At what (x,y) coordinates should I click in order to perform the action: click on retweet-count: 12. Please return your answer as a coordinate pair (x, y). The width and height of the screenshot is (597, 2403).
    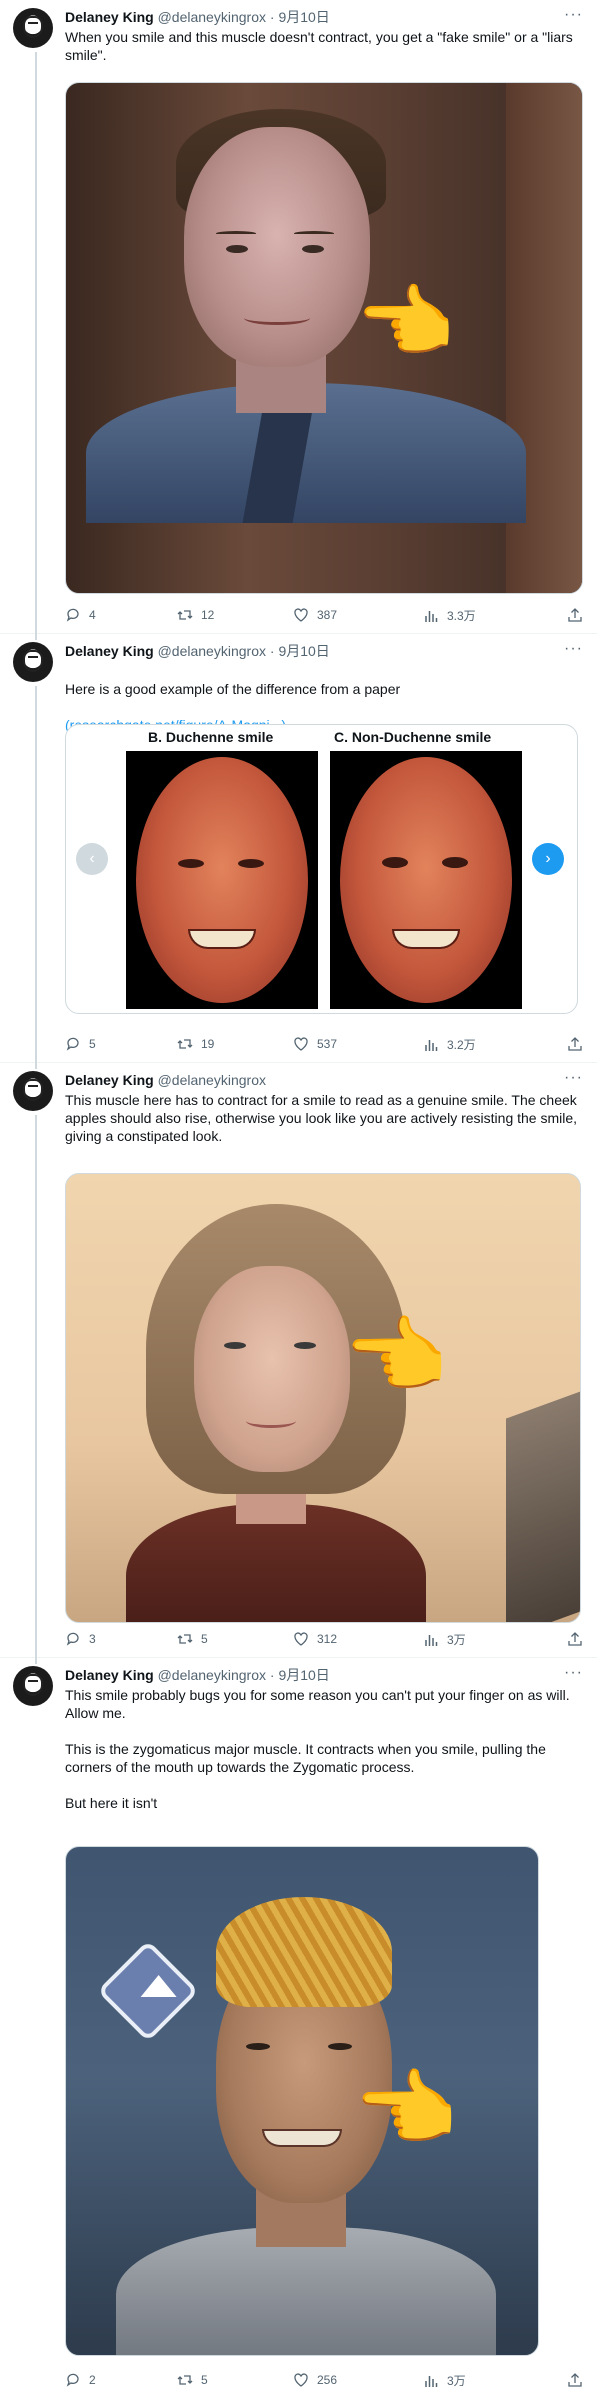
    Looking at the image, I should click on (208, 615).